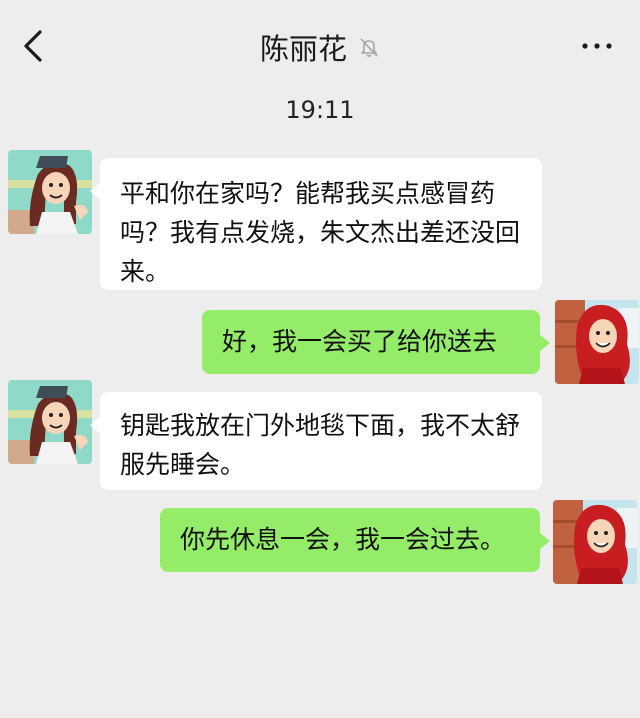  Describe the element at coordinates (376, 342) in the screenshot. I see `message-bubble-outgoing: 好，我一会买了给你送去` at that location.